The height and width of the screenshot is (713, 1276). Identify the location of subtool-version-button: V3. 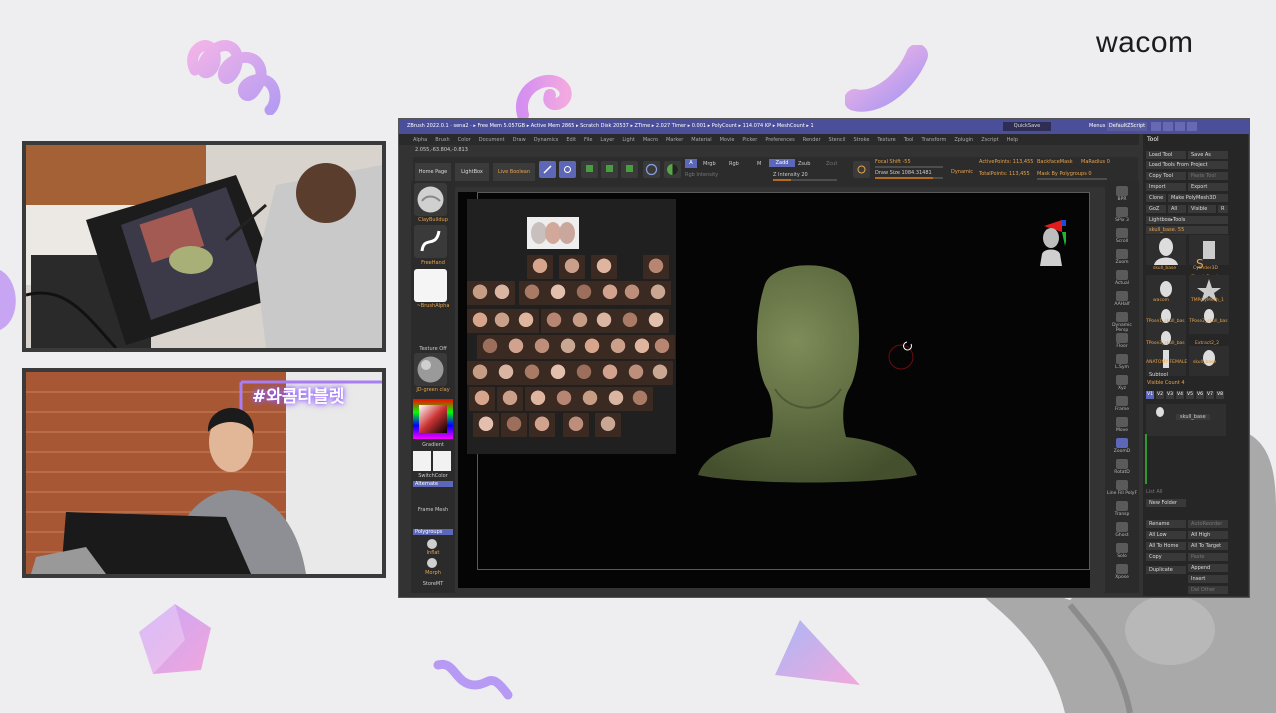
(1170, 395).